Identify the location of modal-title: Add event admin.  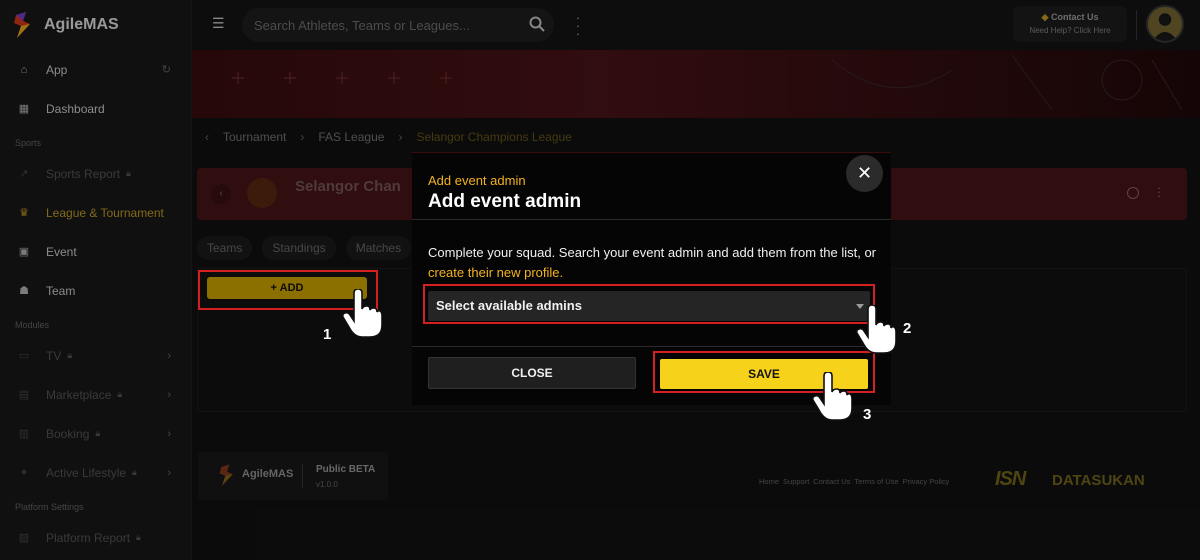
(505, 201).